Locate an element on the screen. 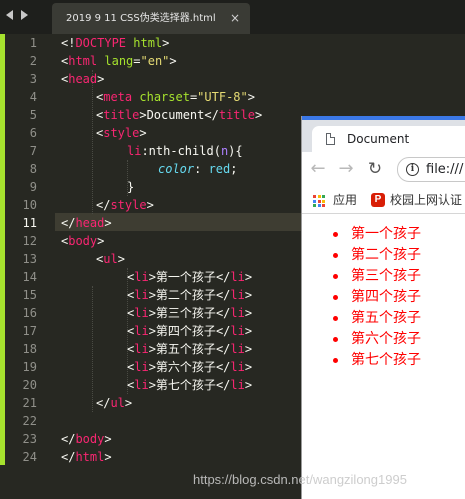  list-item: 第四个孩子 is located at coordinates (386, 297).